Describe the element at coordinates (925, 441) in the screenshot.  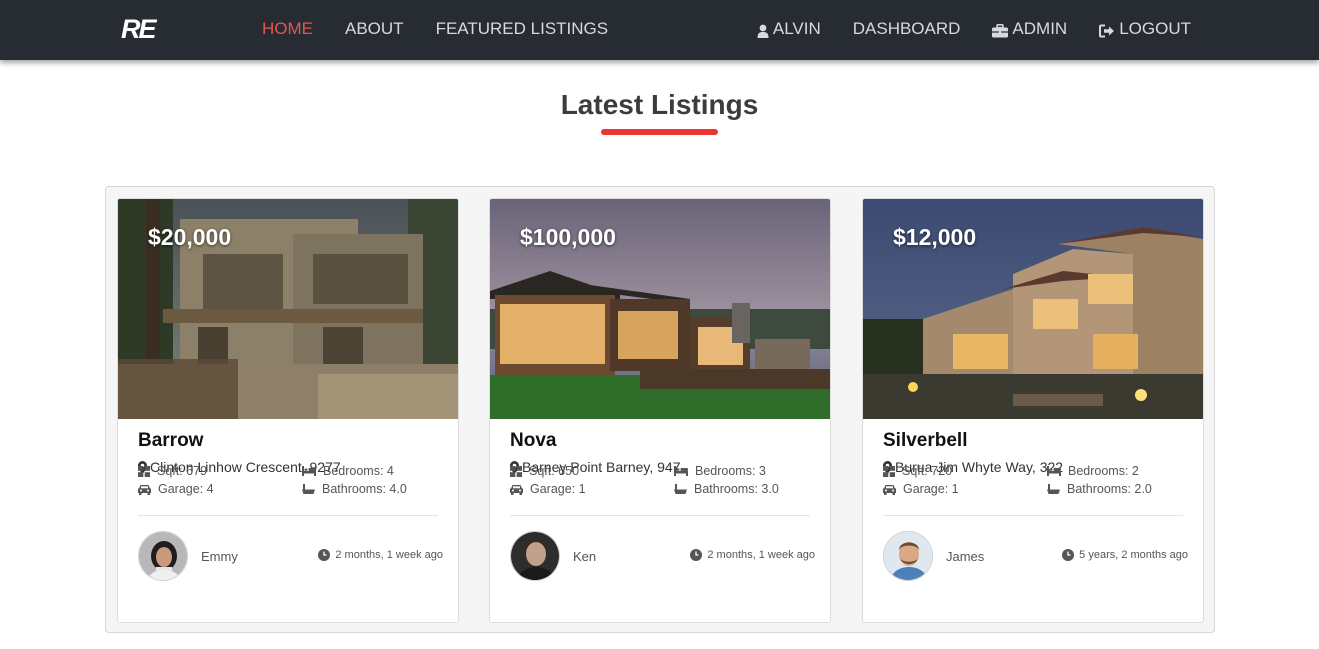
I see `listing-name: Silverbell` at that location.